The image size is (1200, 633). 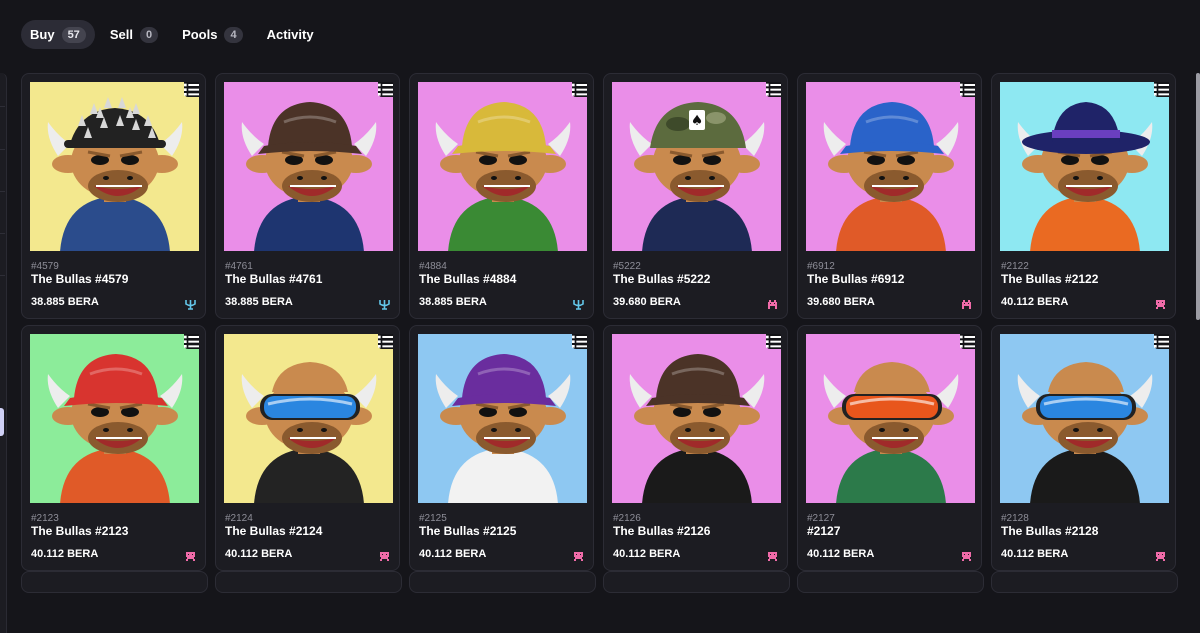 I want to click on token-id: #2125, so click(x=433, y=518).